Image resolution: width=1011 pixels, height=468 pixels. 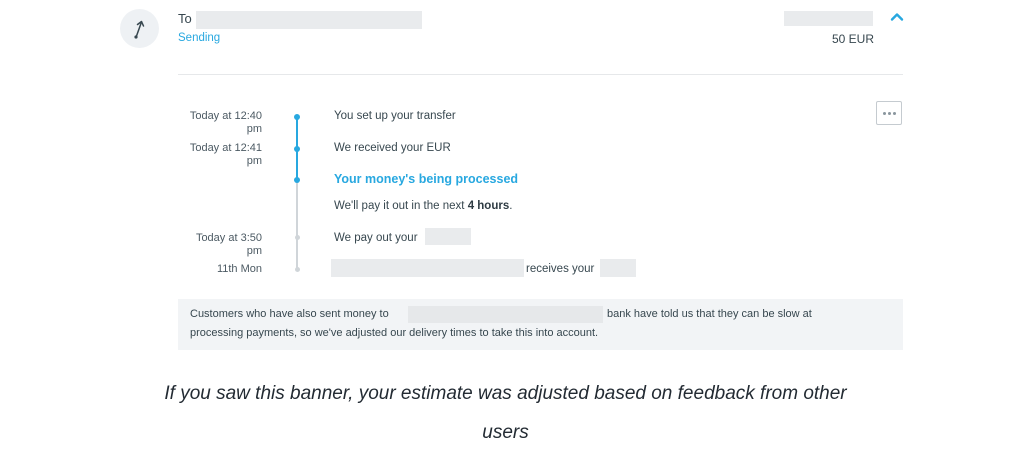 I want to click on figure-caption-line: users, so click(x=505, y=432).